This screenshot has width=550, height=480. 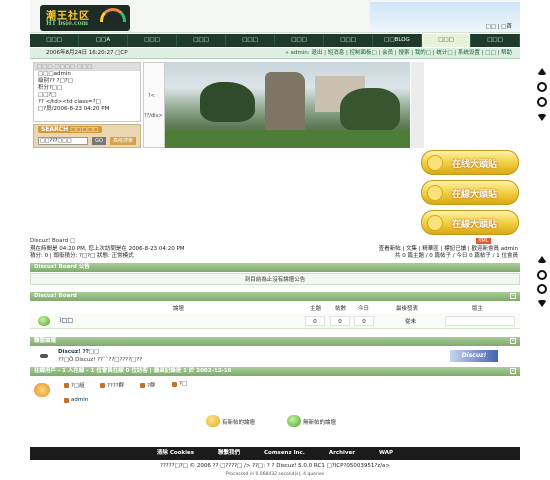 I want to click on nav-item-10: □□□, so click(x=495, y=40).